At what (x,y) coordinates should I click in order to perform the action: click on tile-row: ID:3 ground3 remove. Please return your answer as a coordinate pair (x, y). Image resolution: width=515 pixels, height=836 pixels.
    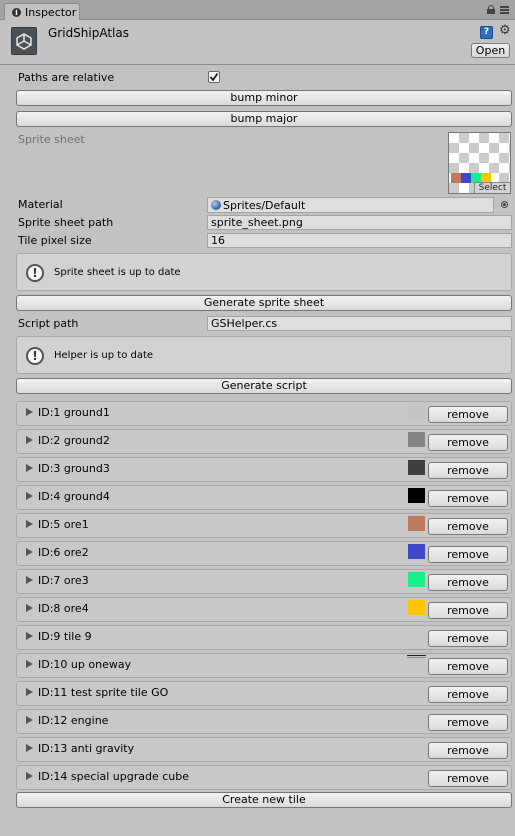
    Looking at the image, I should click on (264, 469).